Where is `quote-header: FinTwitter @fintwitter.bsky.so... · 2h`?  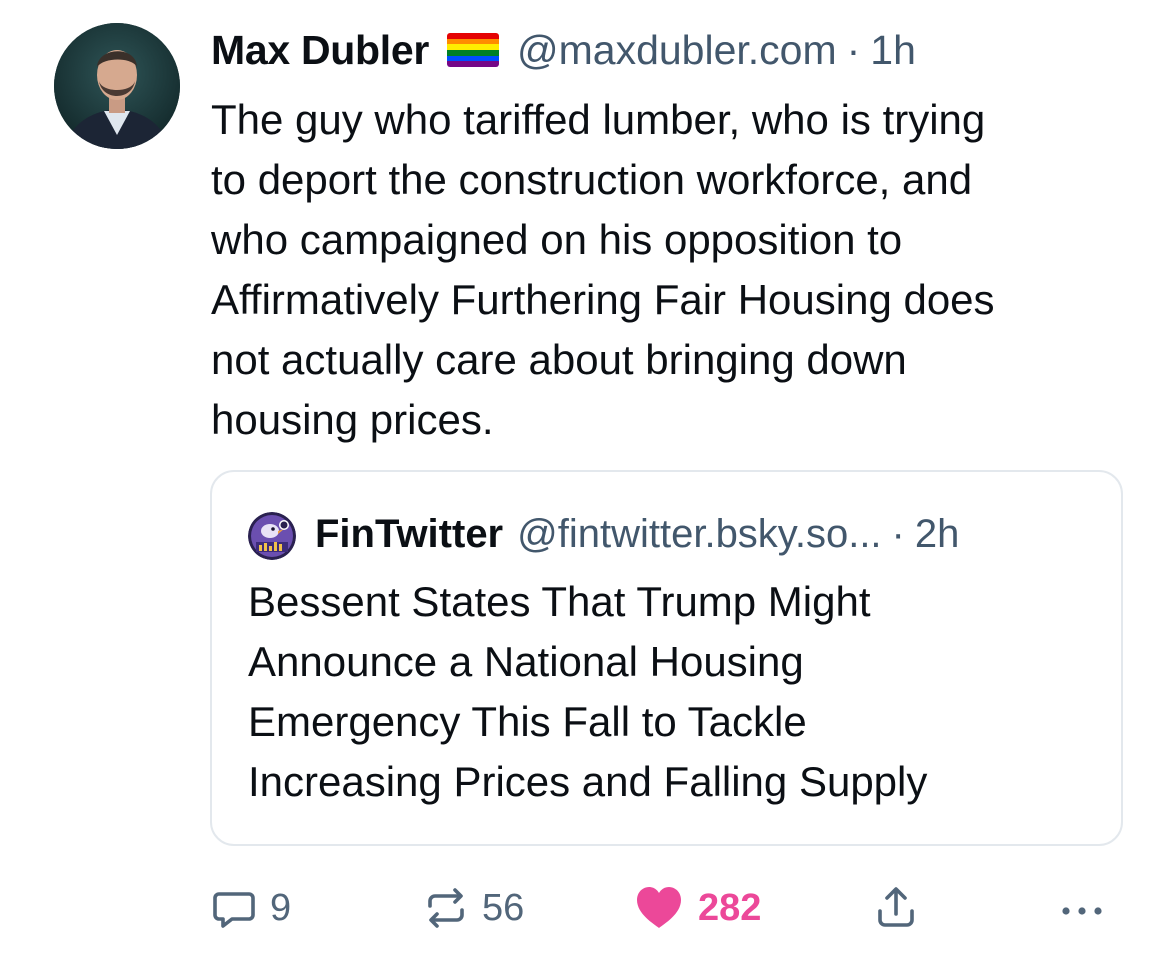
quote-header: FinTwitter @fintwitter.bsky.so... · 2h is located at coordinates (637, 534).